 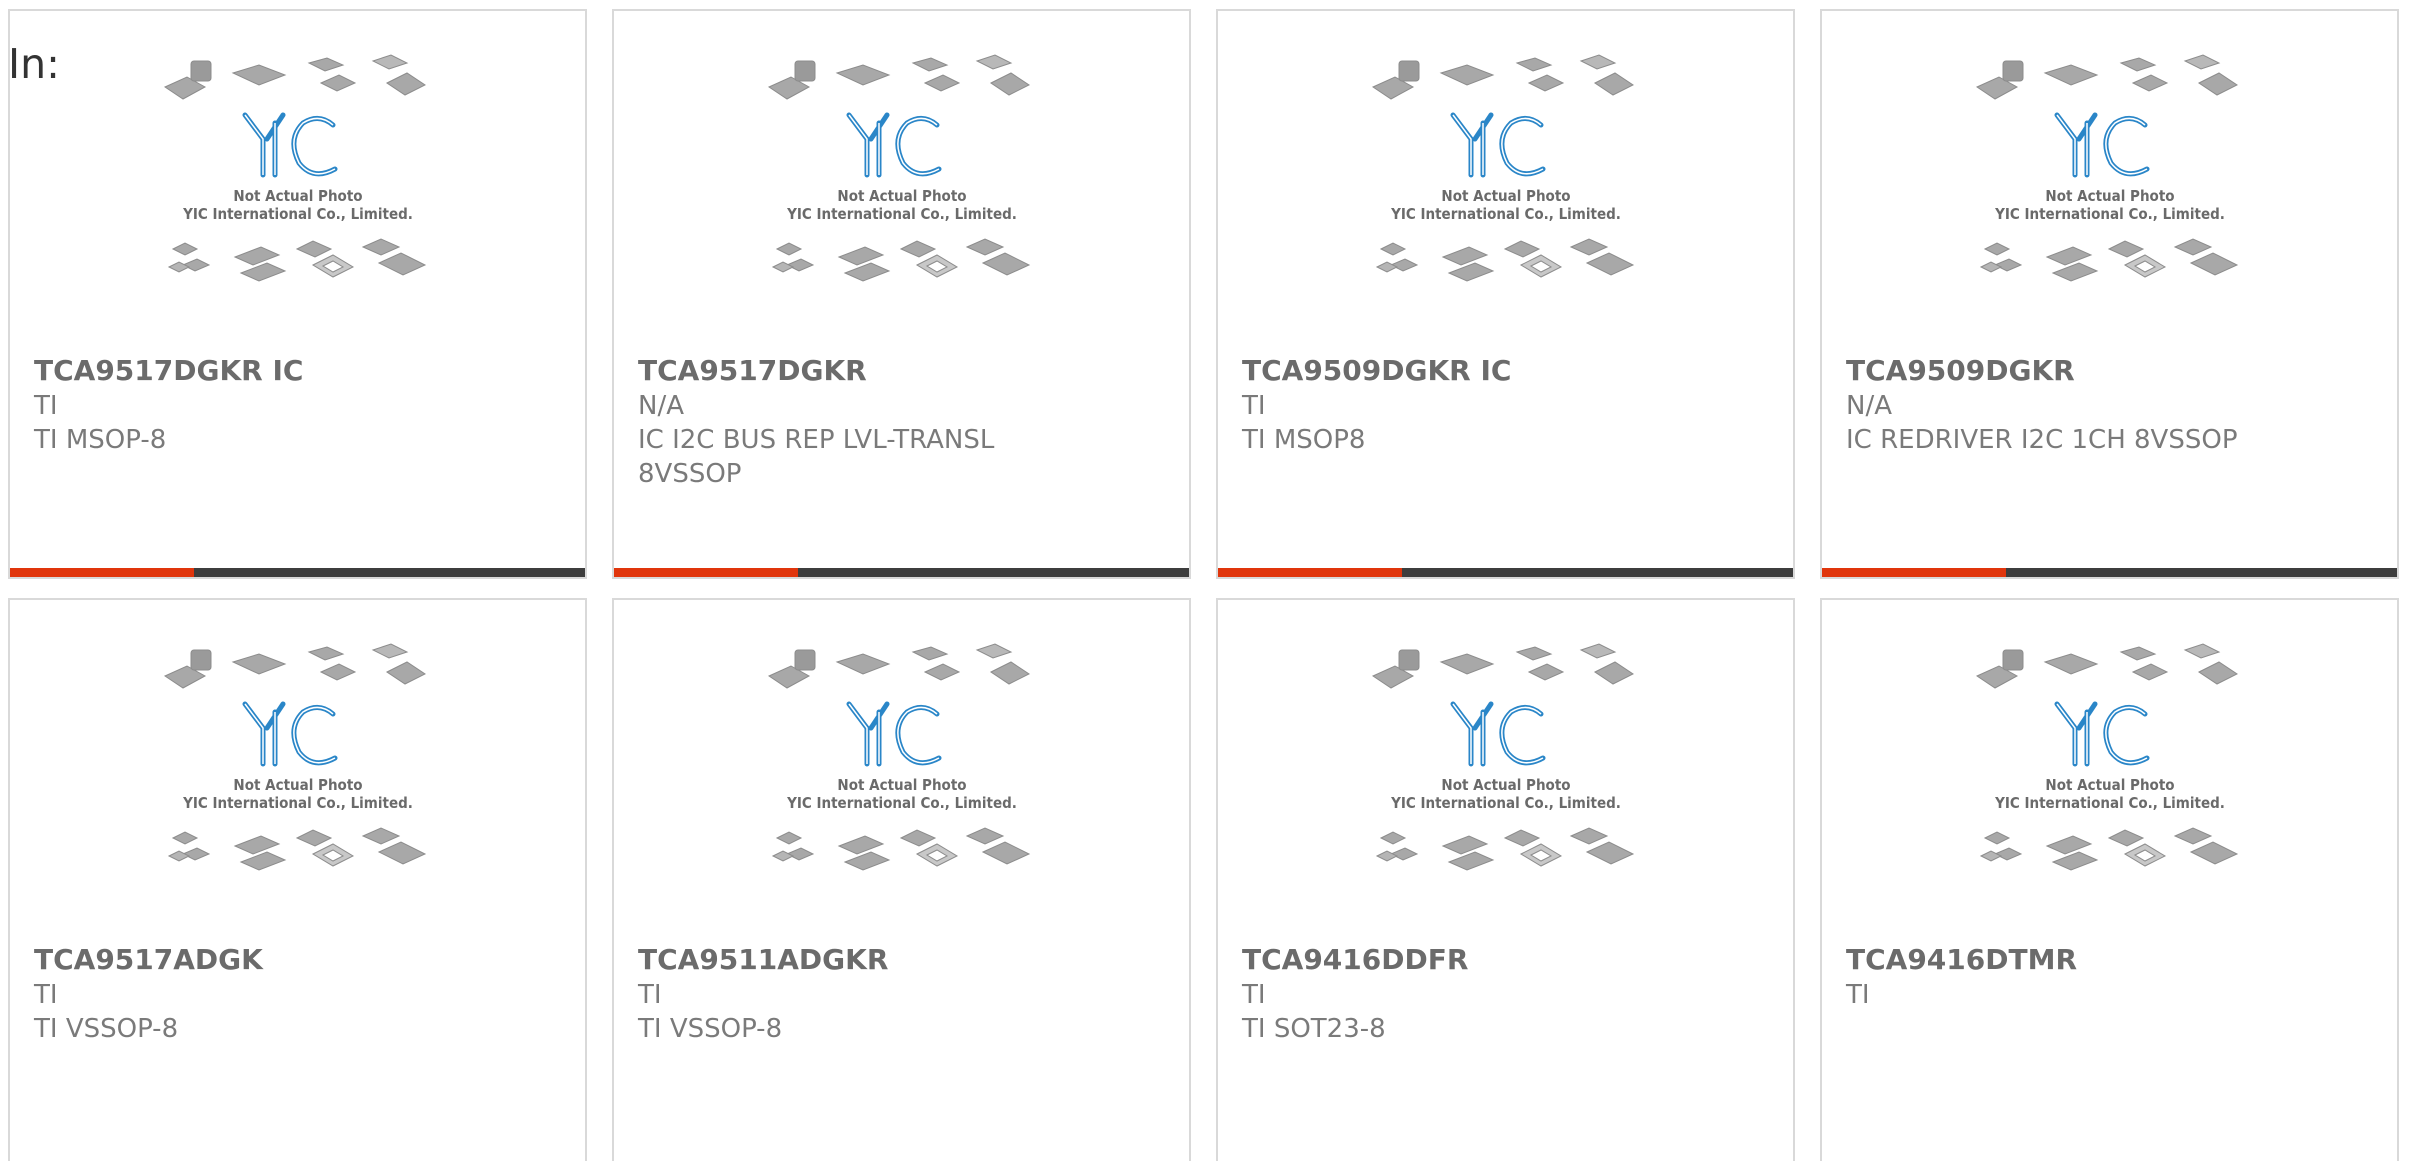 I want to click on product-info: TCA9517ADGK TI TI VSSOP-8, so click(x=299, y=994).